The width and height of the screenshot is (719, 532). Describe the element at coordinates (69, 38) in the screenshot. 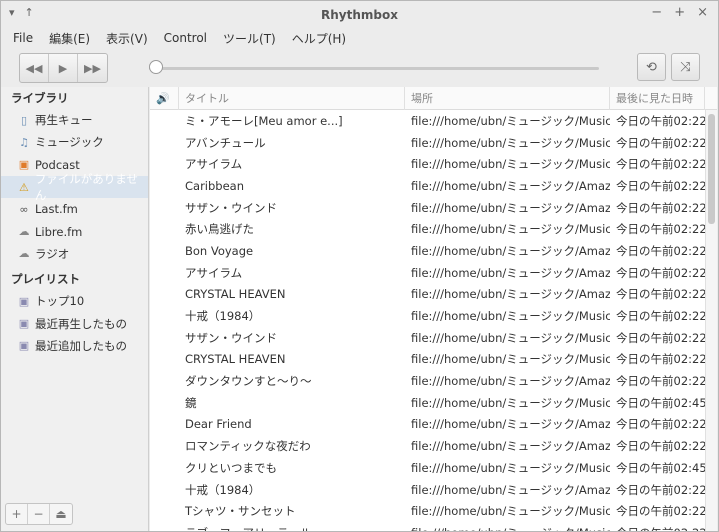

I see `menu-edit: 編集(E)` at that location.